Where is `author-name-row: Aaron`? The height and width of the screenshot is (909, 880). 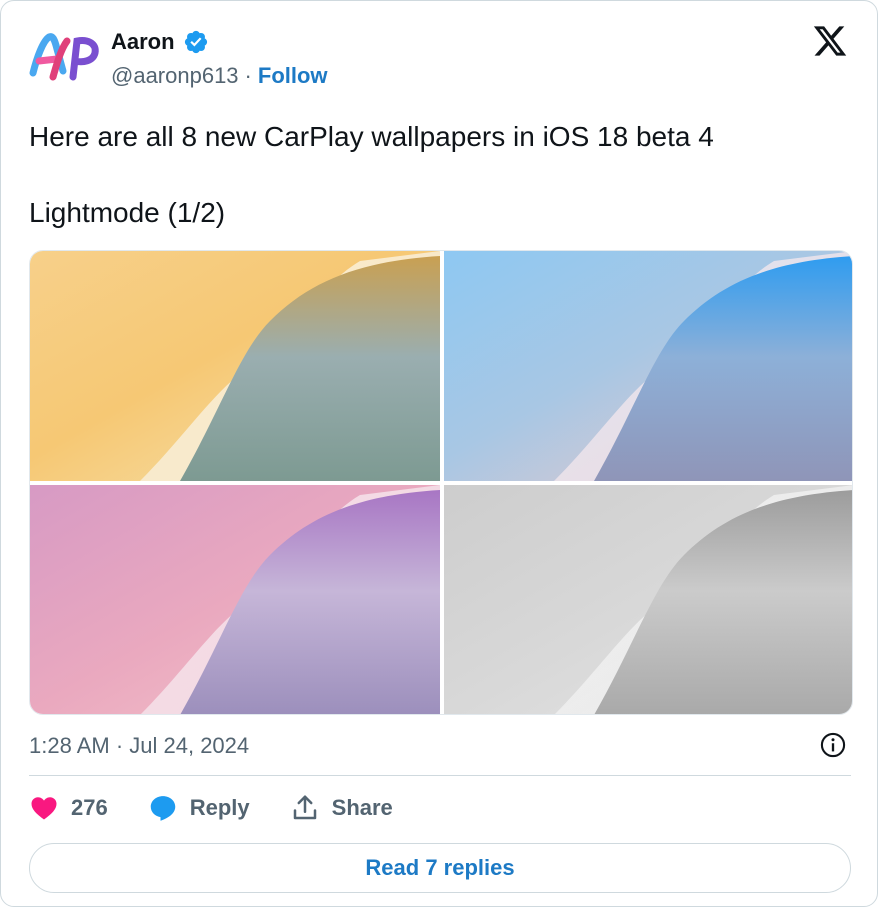 author-name-row: Aaron is located at coordinates (160, 42).